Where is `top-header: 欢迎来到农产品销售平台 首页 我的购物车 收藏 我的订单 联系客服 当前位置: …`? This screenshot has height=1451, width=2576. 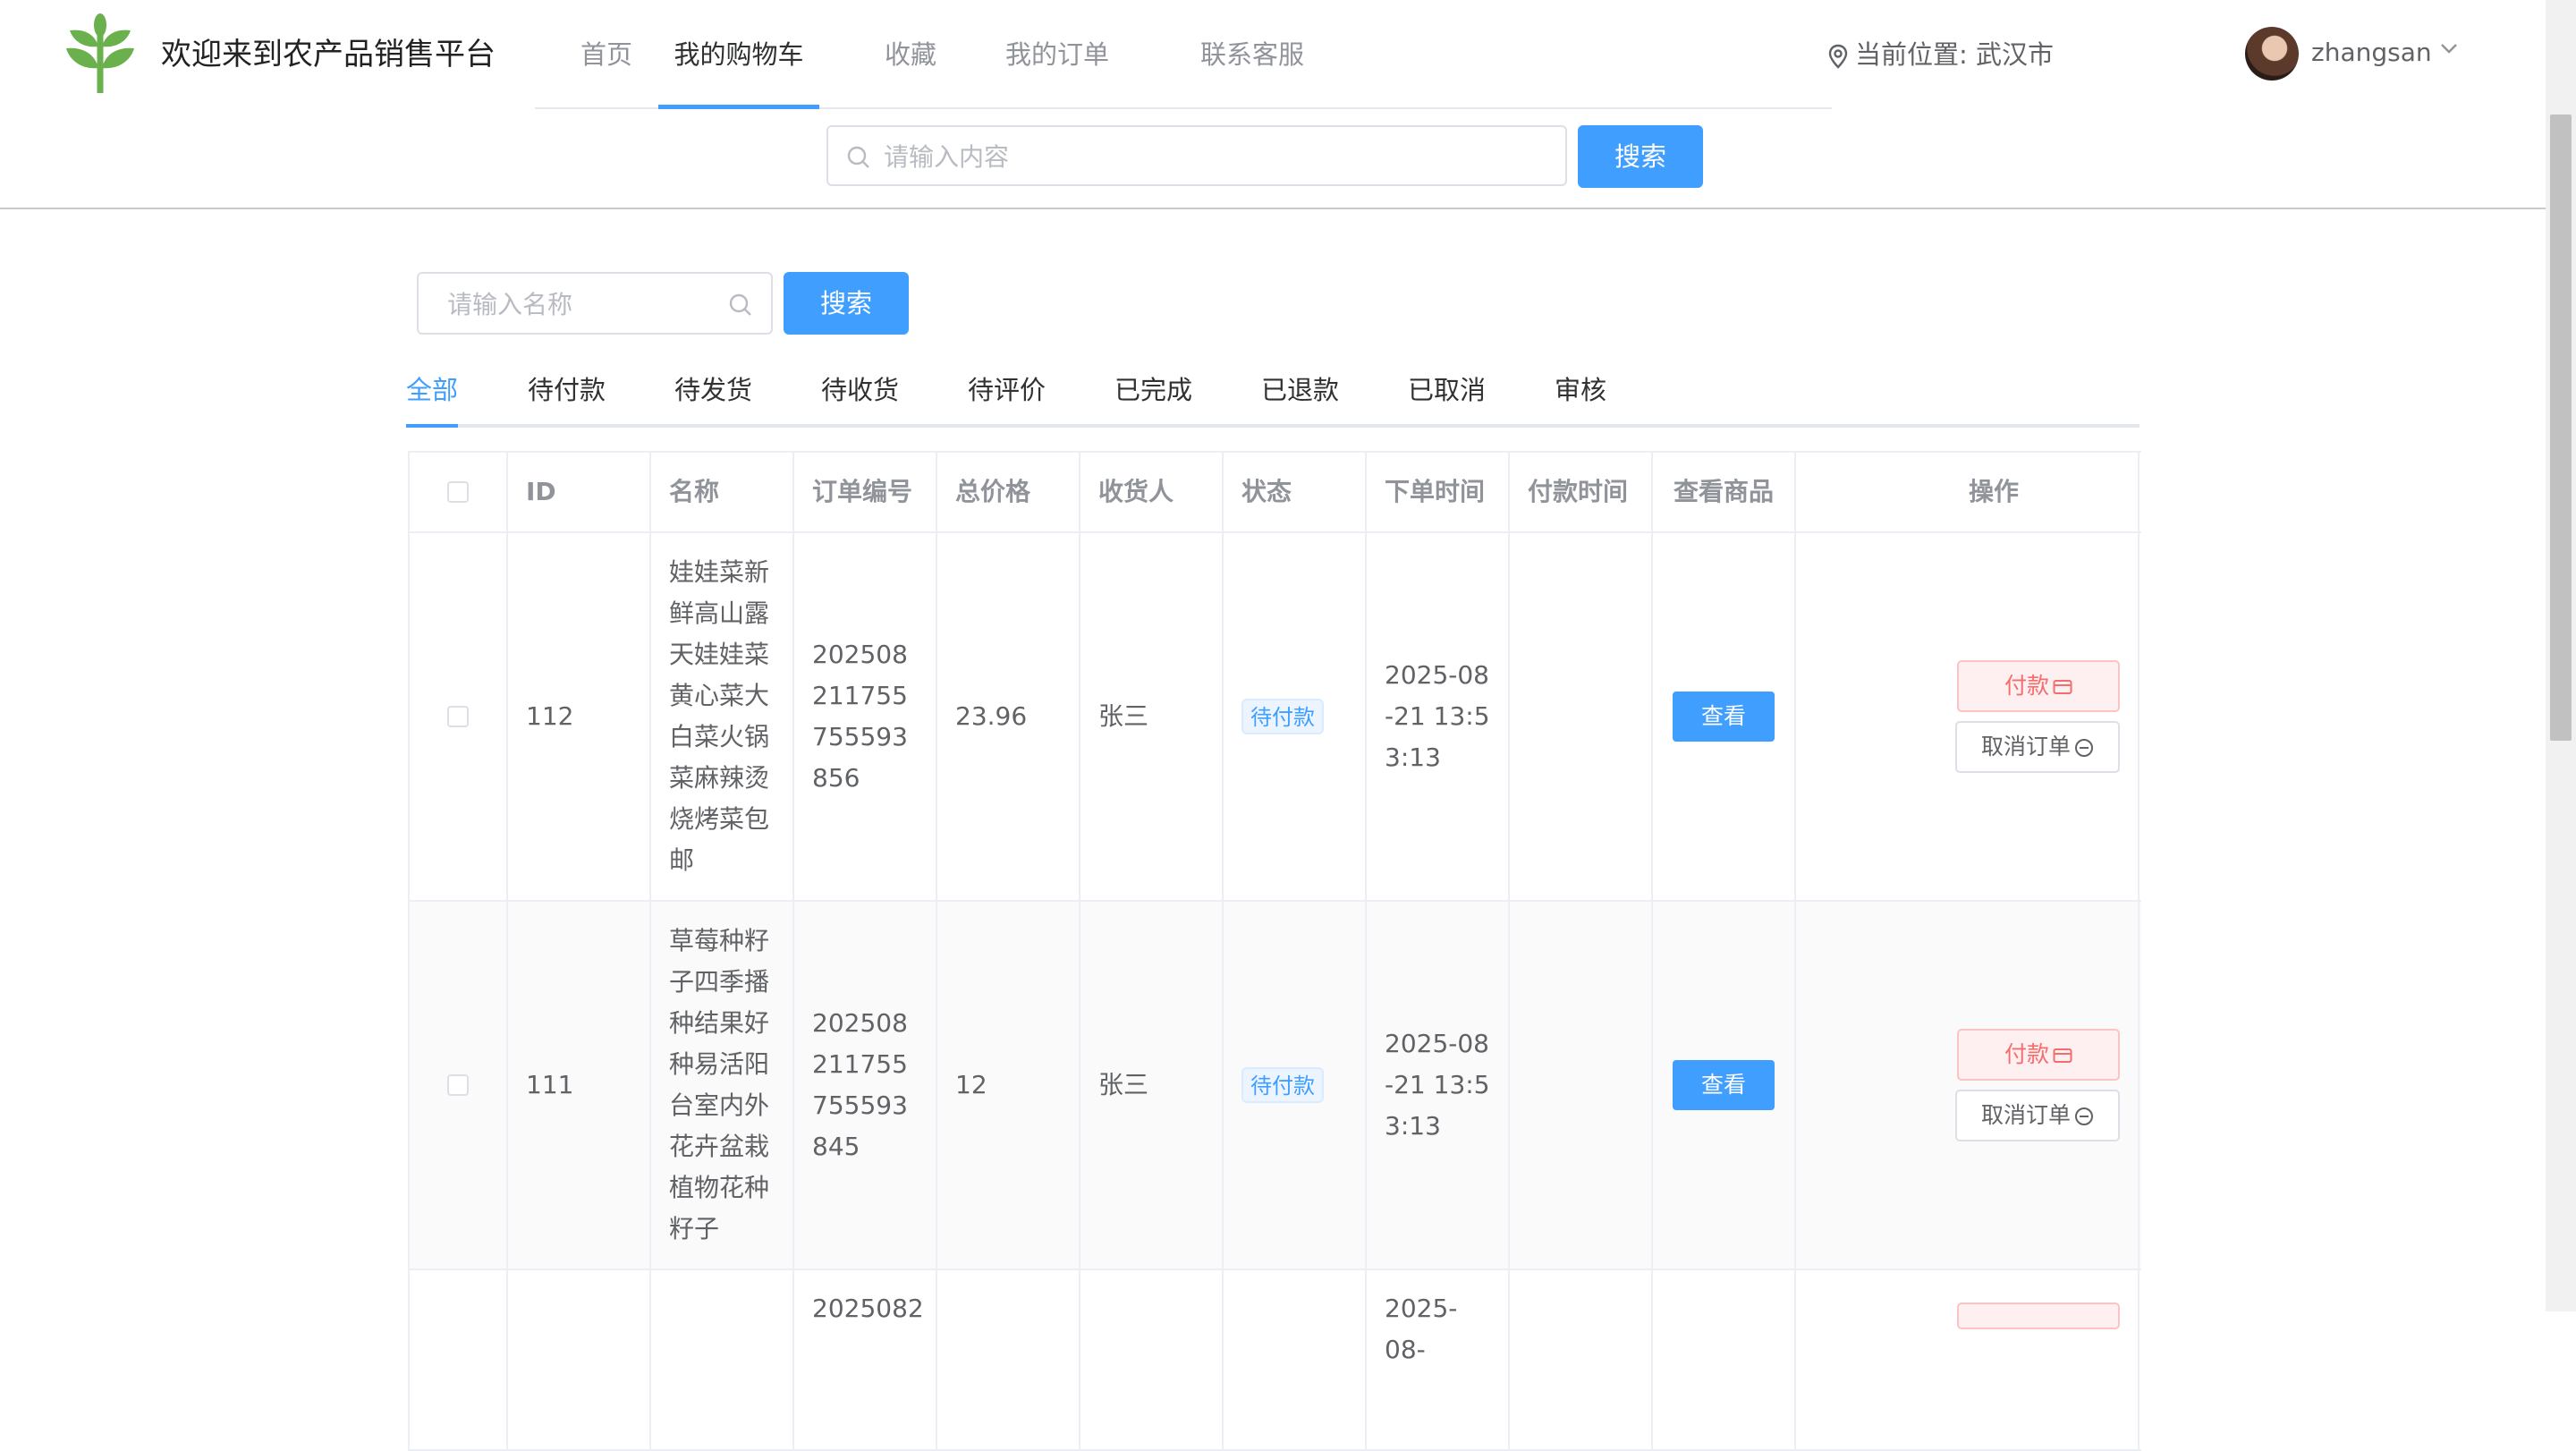 top-header: 欢迎来到农产品销售平台 首页 我的购物车 收藏 我的订单 联系客服 当前位置: … is located at coordinates (1273, 104).